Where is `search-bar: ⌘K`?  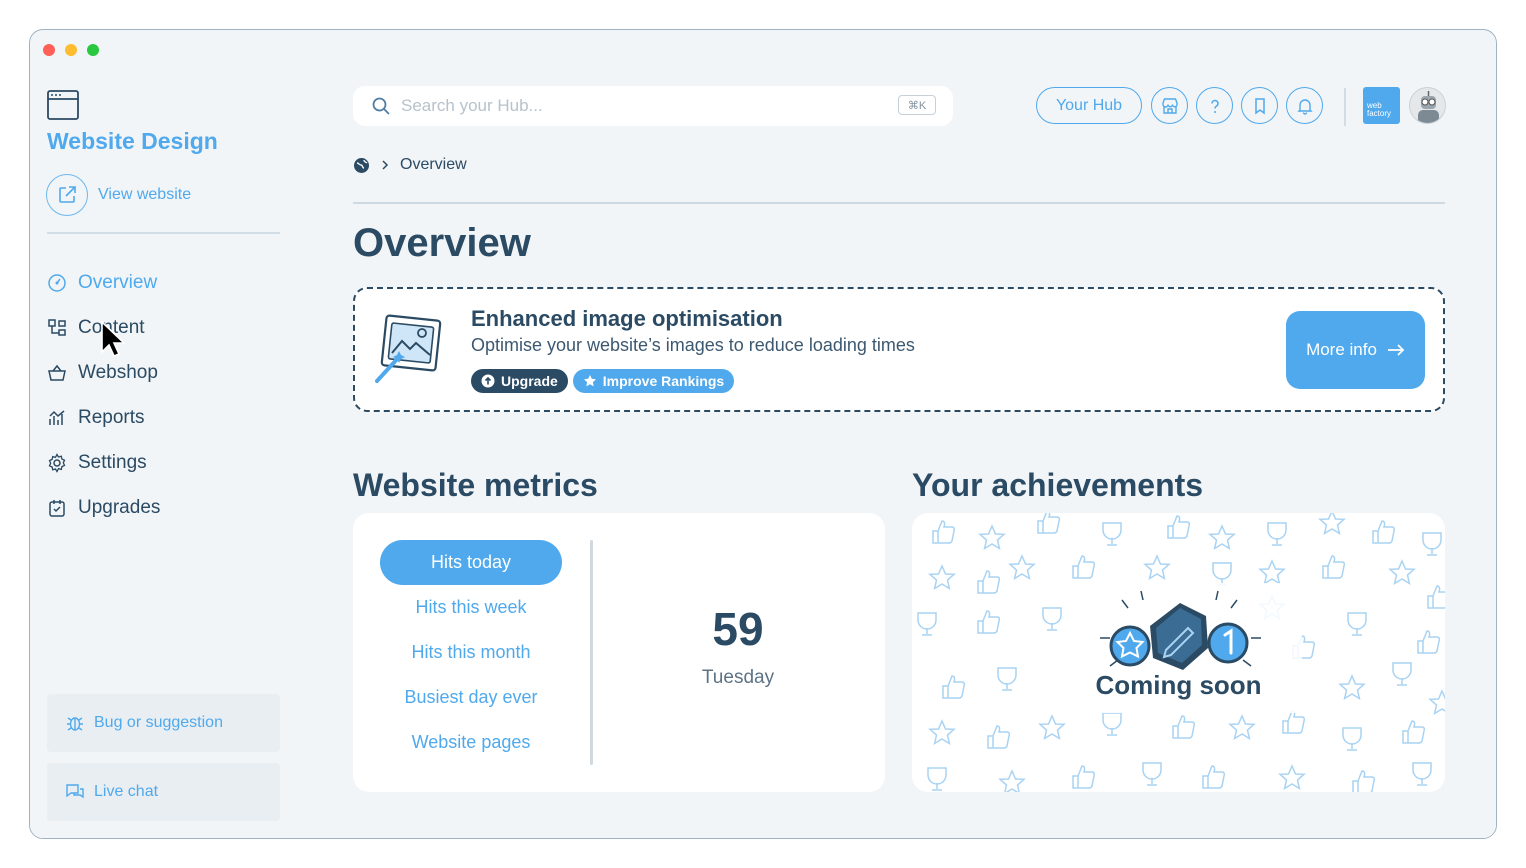 search-bar: ⌘K is located at coordinates (653, 106).